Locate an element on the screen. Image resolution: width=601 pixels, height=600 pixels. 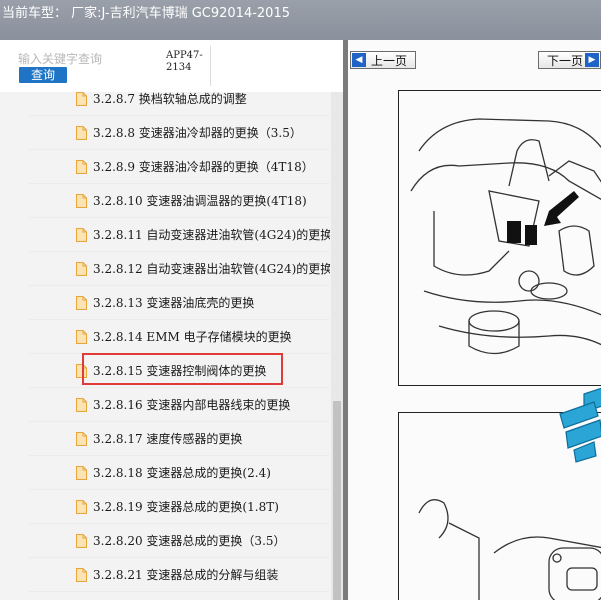
tree-item-label: 3.2.8.17 速度传感器的更换 is located at coordinates (168, 439).